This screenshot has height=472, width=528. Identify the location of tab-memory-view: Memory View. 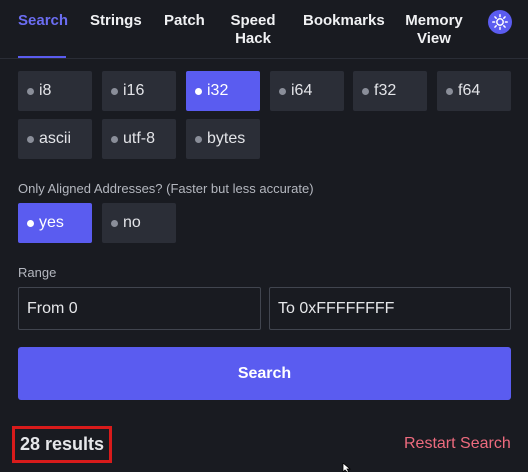
(434, 30).